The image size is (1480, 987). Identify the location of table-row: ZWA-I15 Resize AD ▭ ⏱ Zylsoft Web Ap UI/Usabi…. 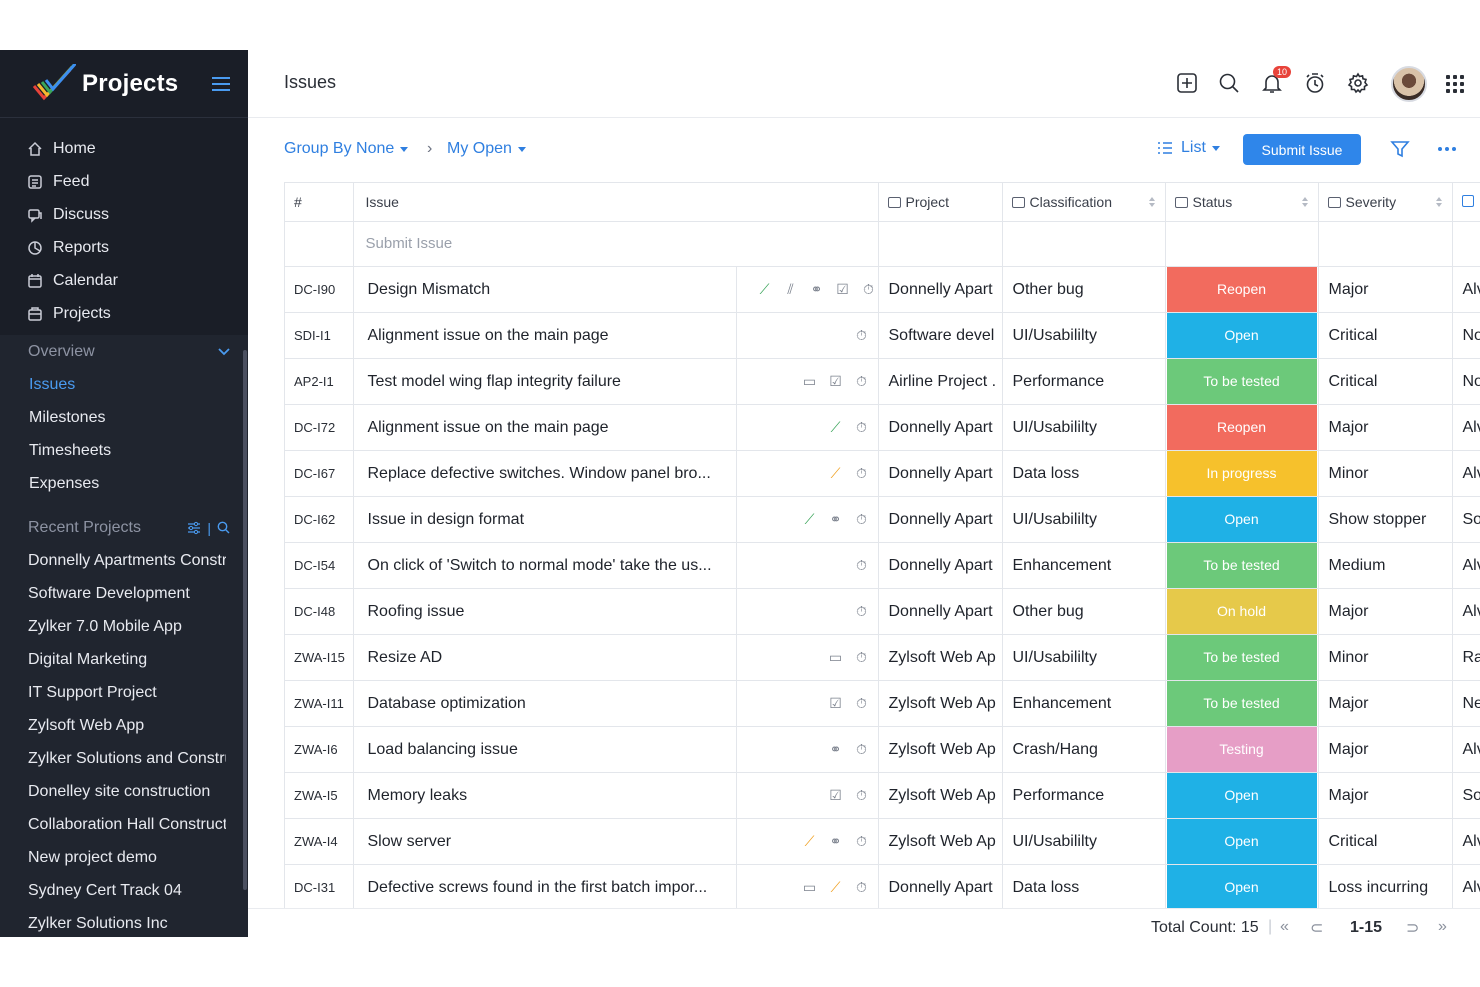
(882, 658).